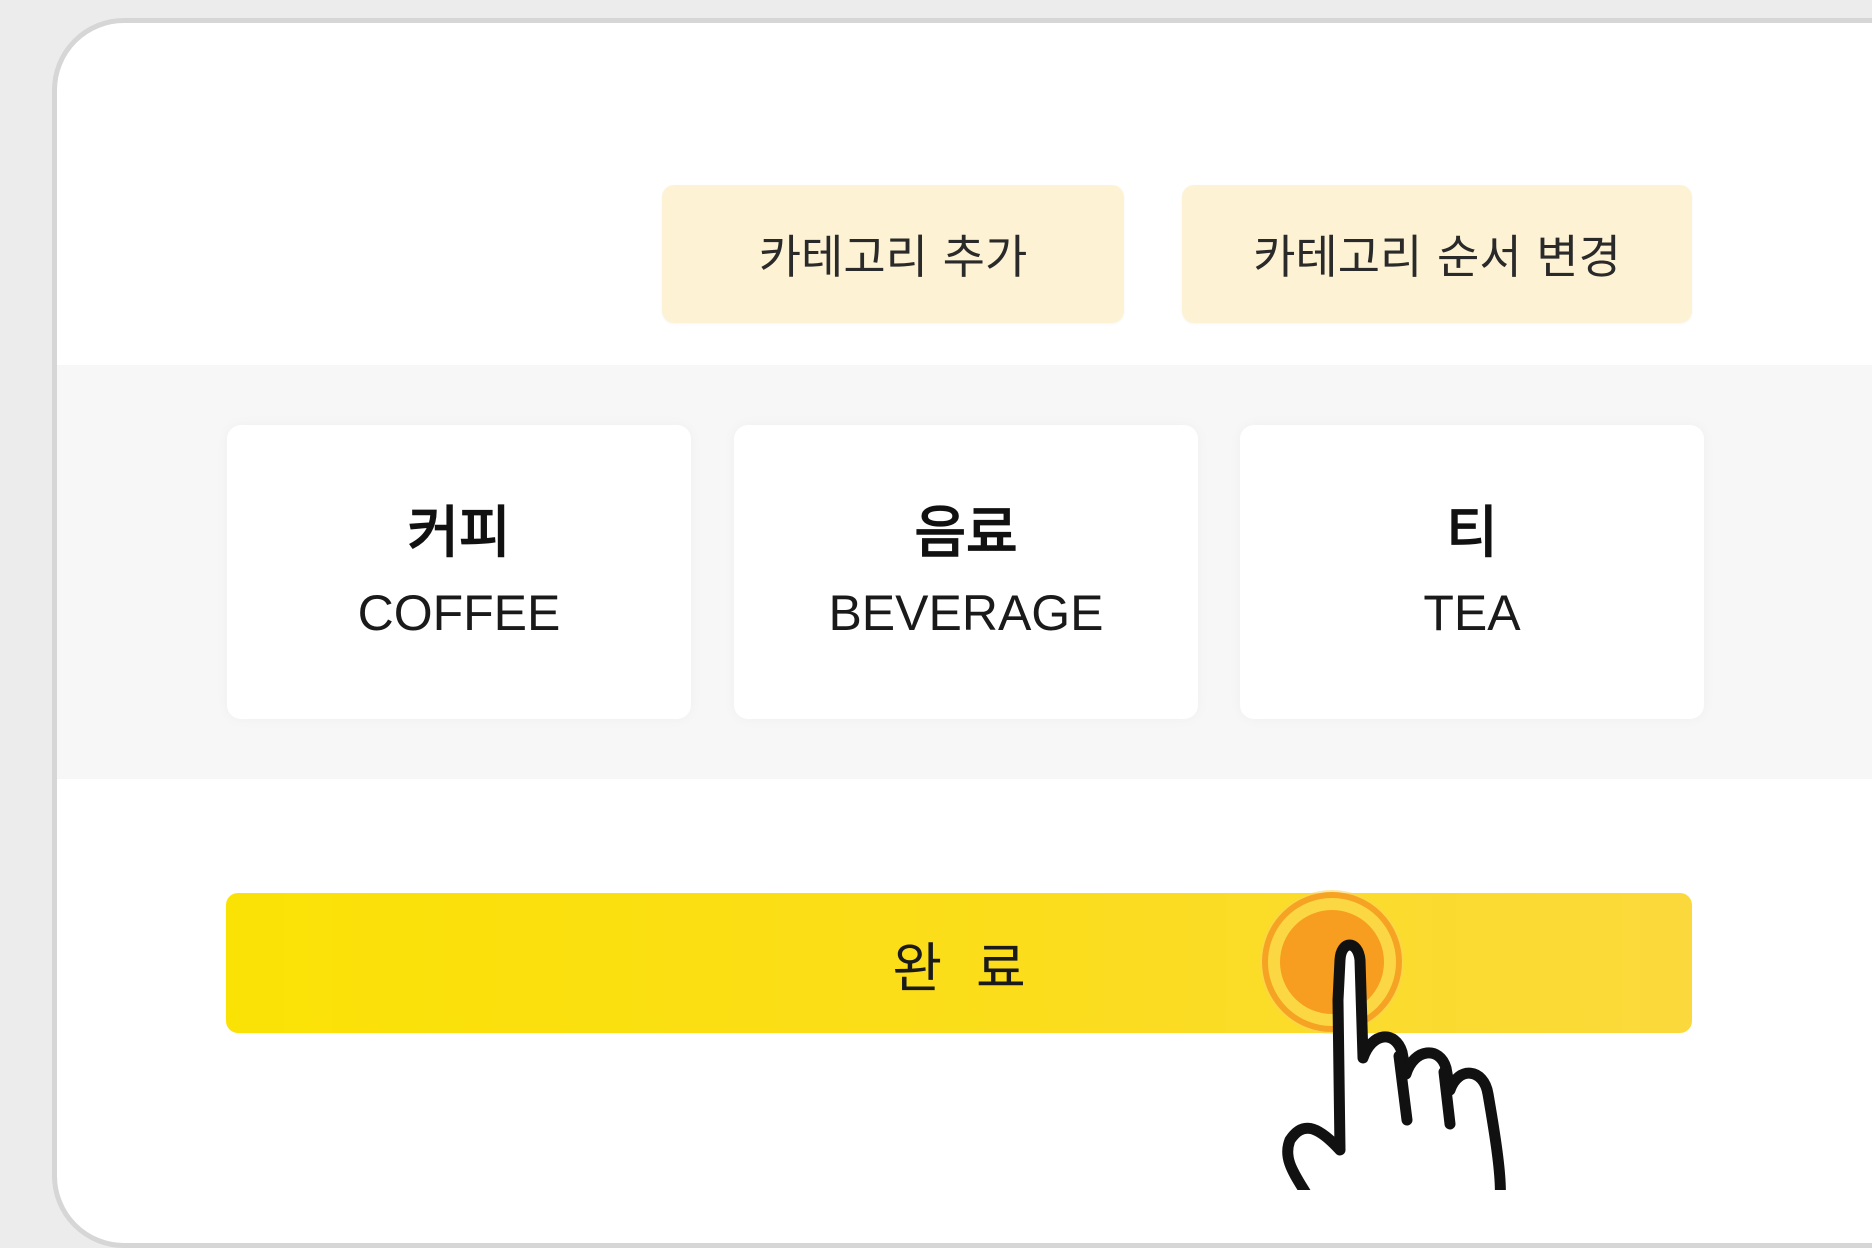 The image size is (1872, 1248). I want to click on category-name-en: BEVERAGE, so click(966, 613).